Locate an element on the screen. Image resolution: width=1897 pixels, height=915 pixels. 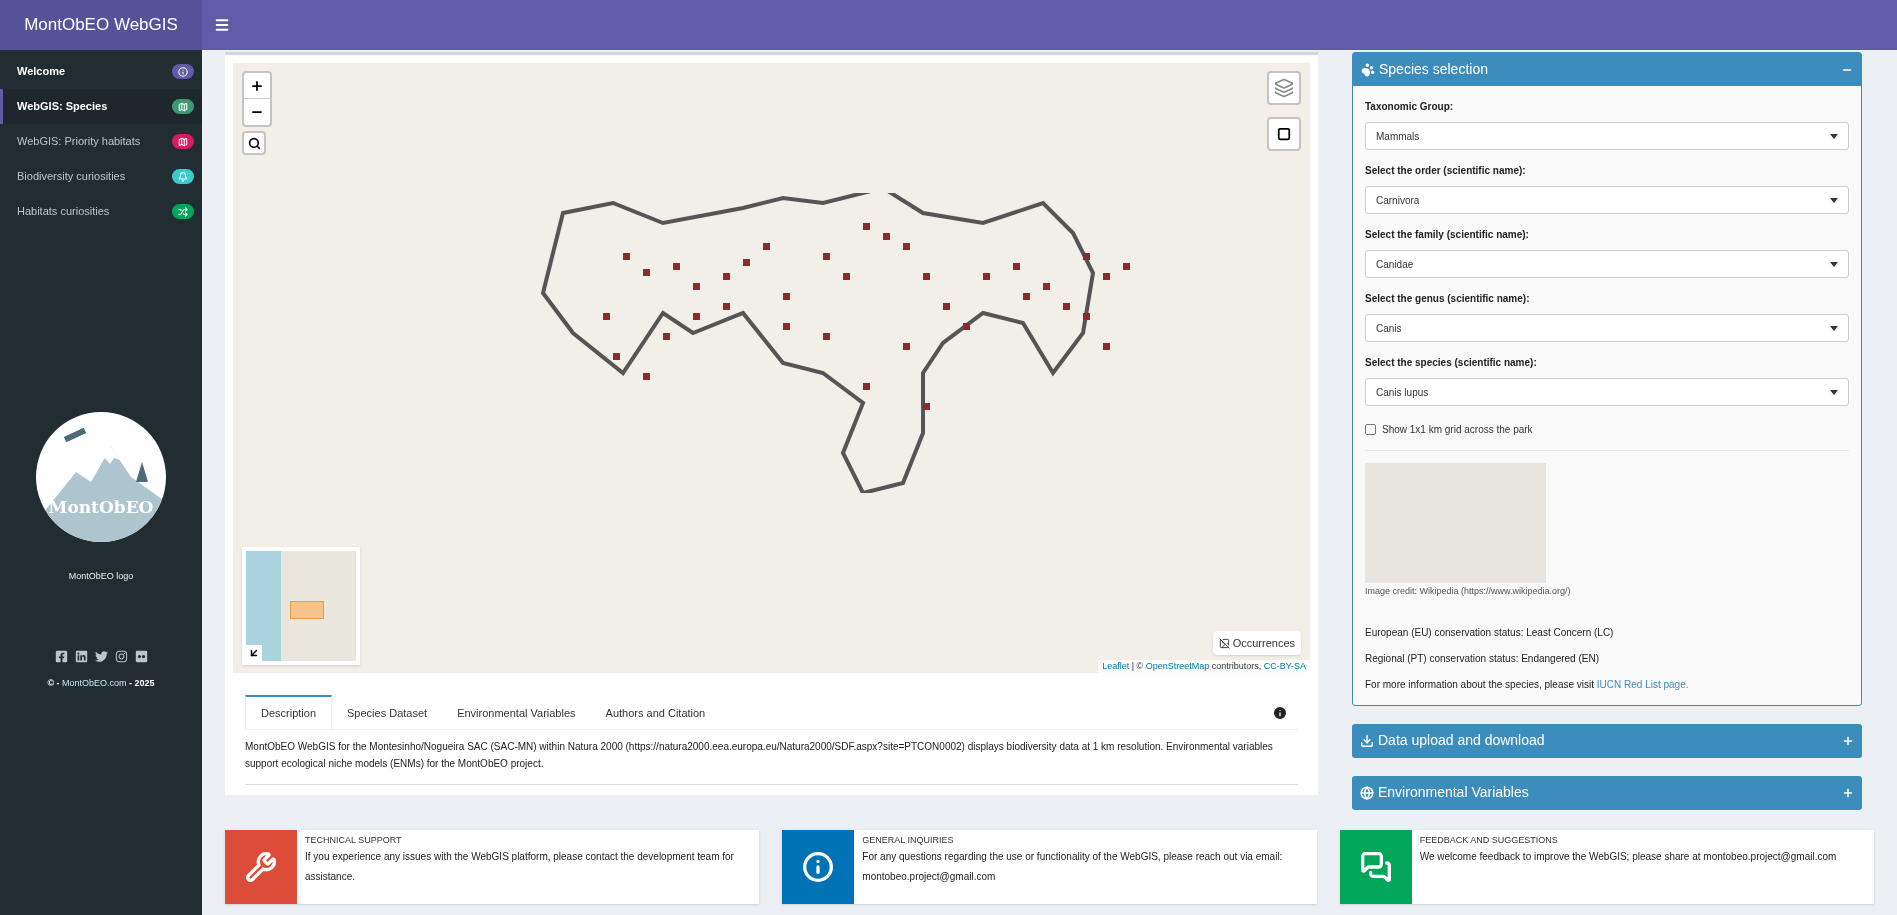
select-label: Select the family (scientific name): is located at coordinates (1447, 235).